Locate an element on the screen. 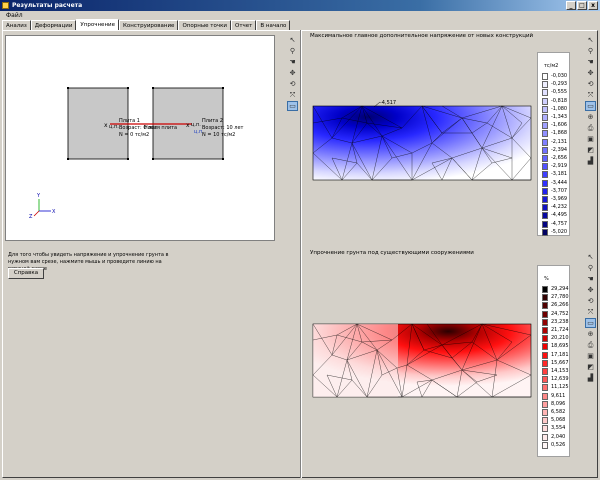 This screenshot has width=600, height=480. hardening-legend-row: 14,153 is located at coordinates (555, 371).